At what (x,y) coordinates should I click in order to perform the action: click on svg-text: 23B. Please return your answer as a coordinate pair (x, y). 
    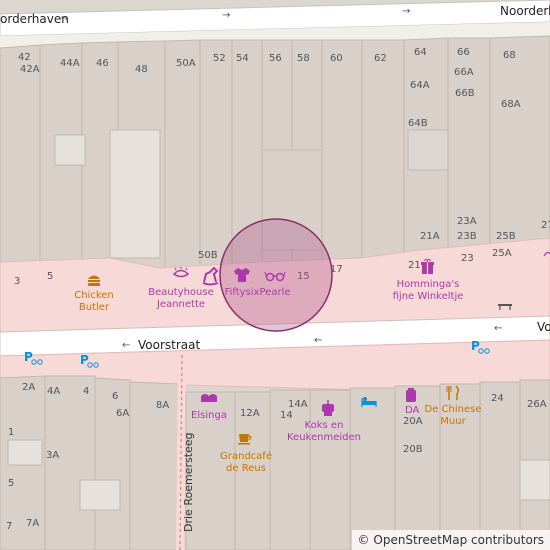
    Looking at the image, I should click on (467, 236).